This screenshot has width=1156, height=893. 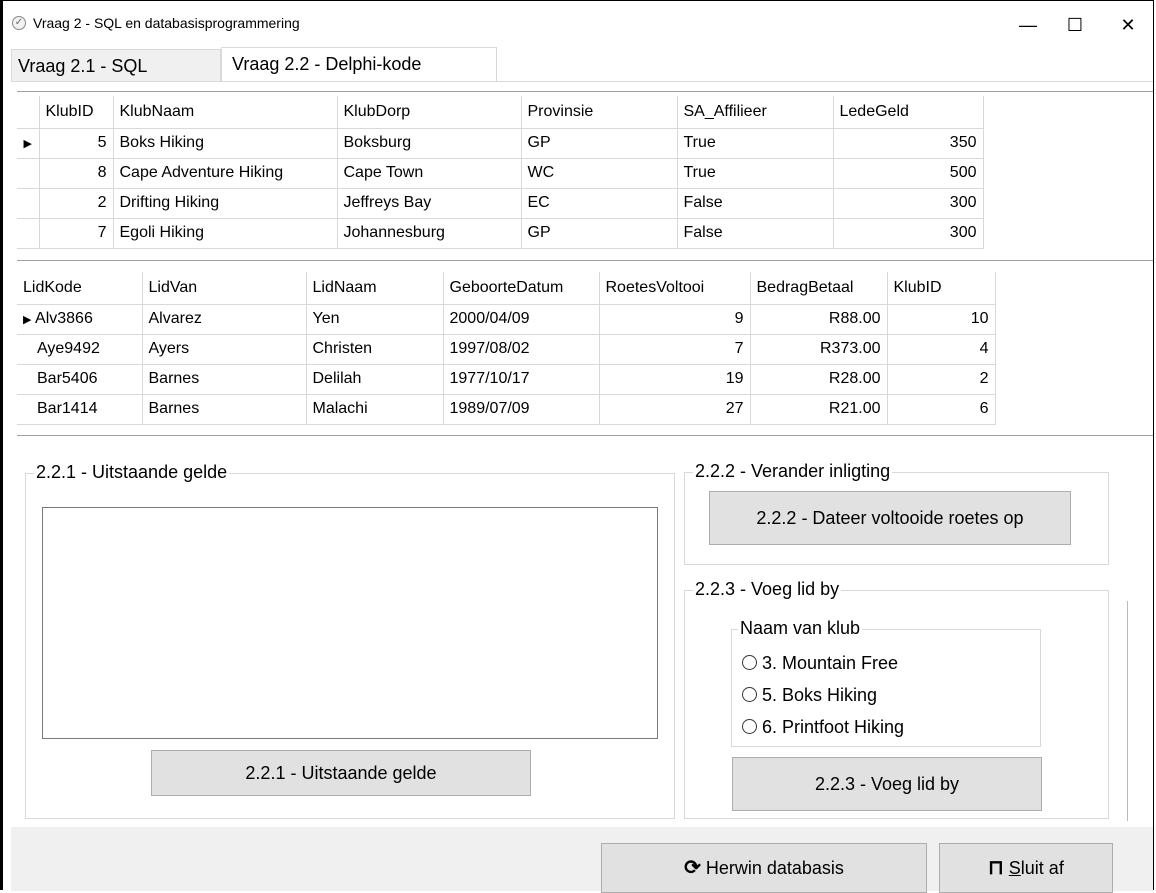 I want to click on table-cell: ▶ Alv3866, so click(x=80, y=319).